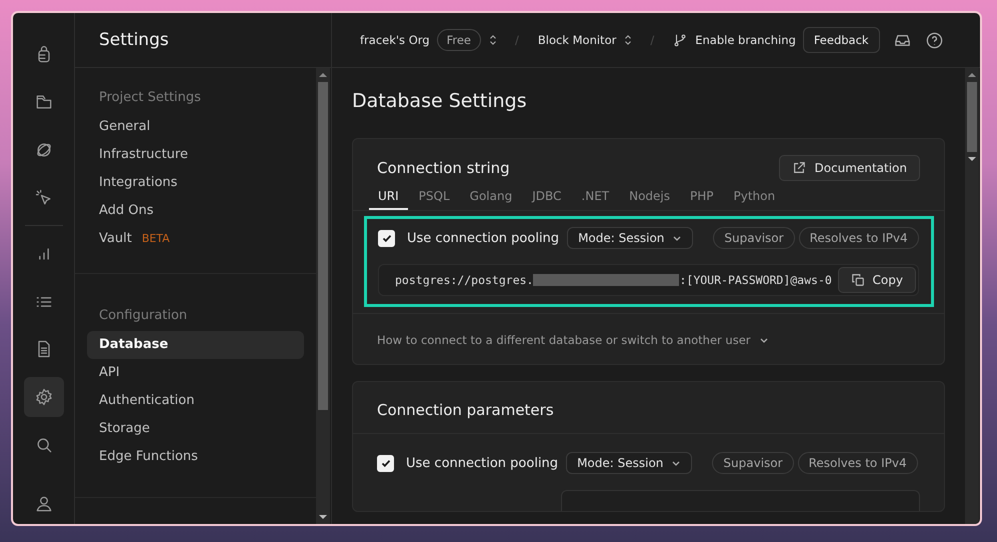 This screenshot has height=542, width=997. What do you see at coordinates (440, 101) in the screenshot?
I see `page-title: Database Settings` at bounding box center [440, 101].